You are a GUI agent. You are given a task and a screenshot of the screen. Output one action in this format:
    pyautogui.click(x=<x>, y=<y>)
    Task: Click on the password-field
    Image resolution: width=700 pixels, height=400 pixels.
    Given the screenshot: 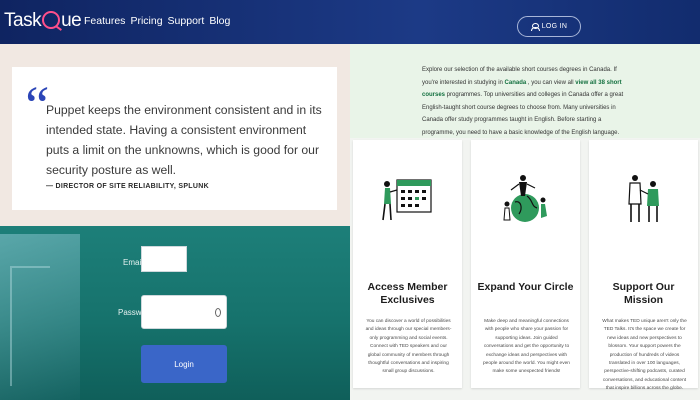 What is the action you would take?
    pyautogui.click(x=184, y=312)
    